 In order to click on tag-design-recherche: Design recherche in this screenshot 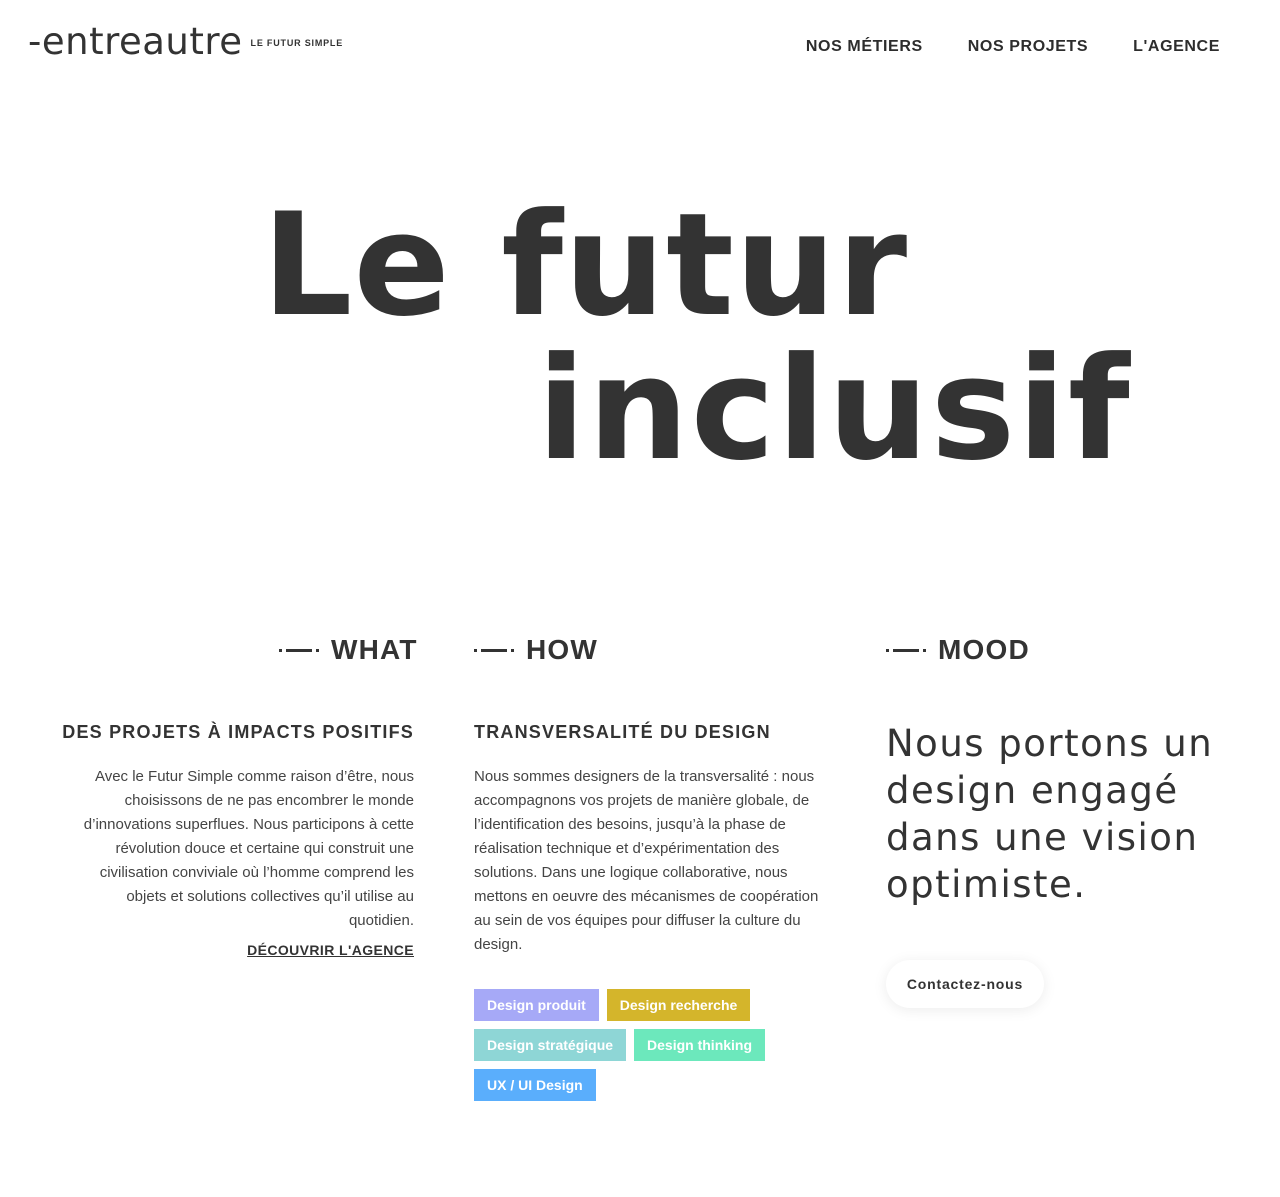, I will do `click(678, 1005)`.